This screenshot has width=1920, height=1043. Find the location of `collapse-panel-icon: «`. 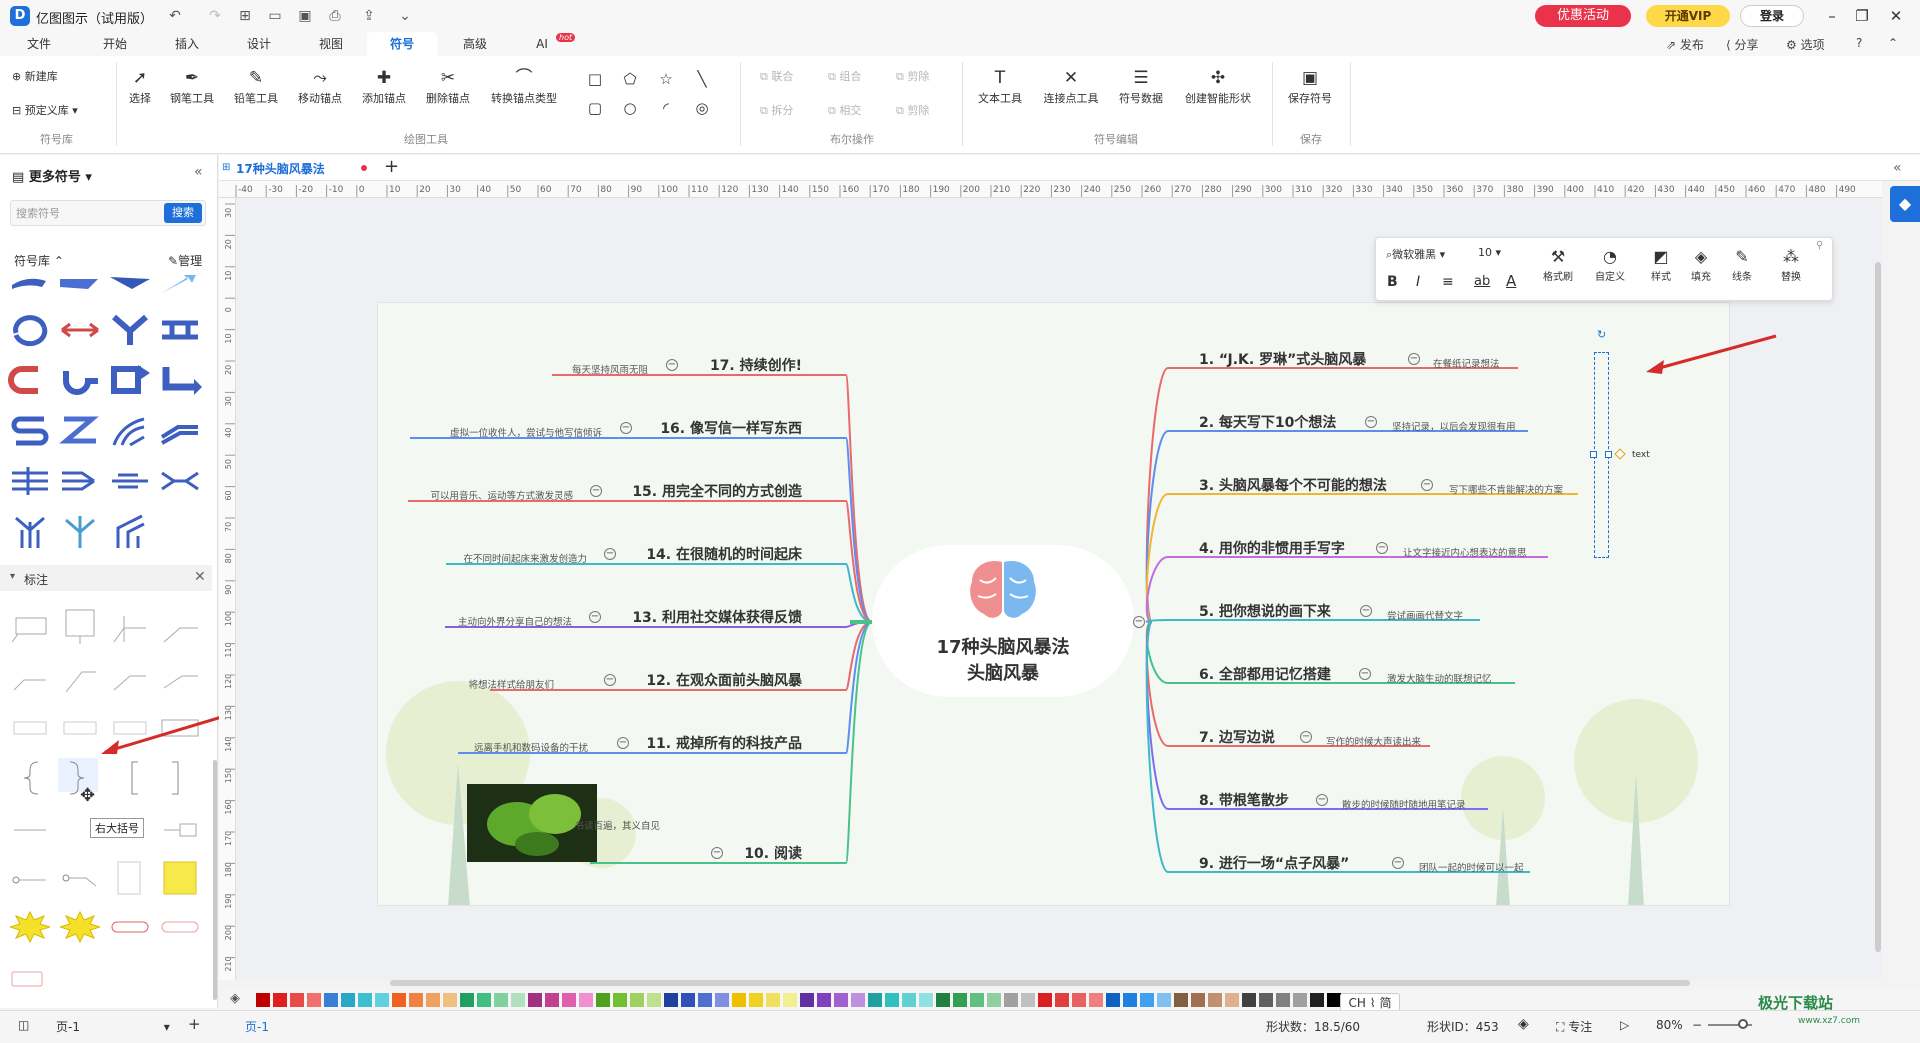

collapse-panel-icon: « is located at coordinates (198, 172).